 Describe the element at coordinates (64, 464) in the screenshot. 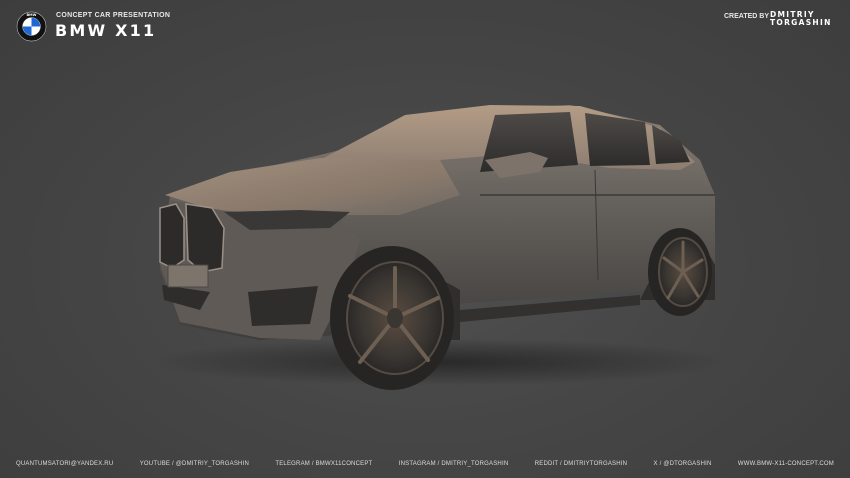

I see `email-link: QUANTUMSATORI@YANDEX.RU` at that location.